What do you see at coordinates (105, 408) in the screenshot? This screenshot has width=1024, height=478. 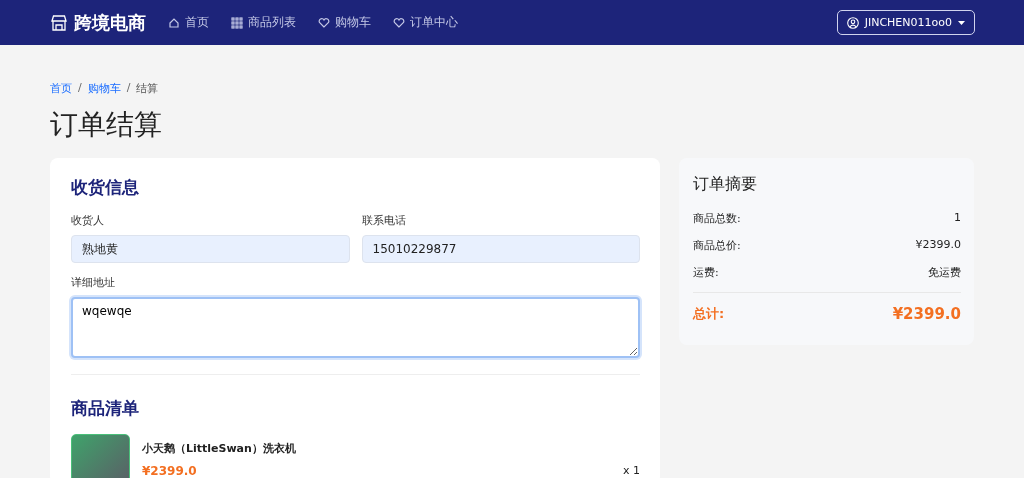 I see `section-heading: 商品清单` at bounding box center [105, 408].